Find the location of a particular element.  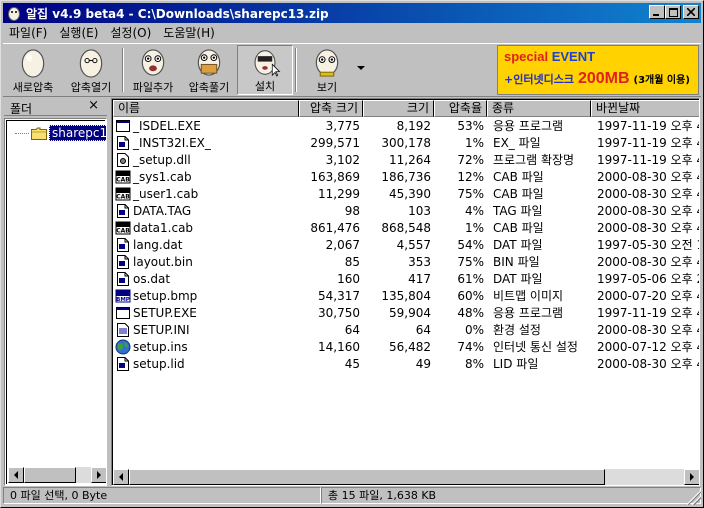

tree-scroll-thumb is located at coordinates (50, 475).